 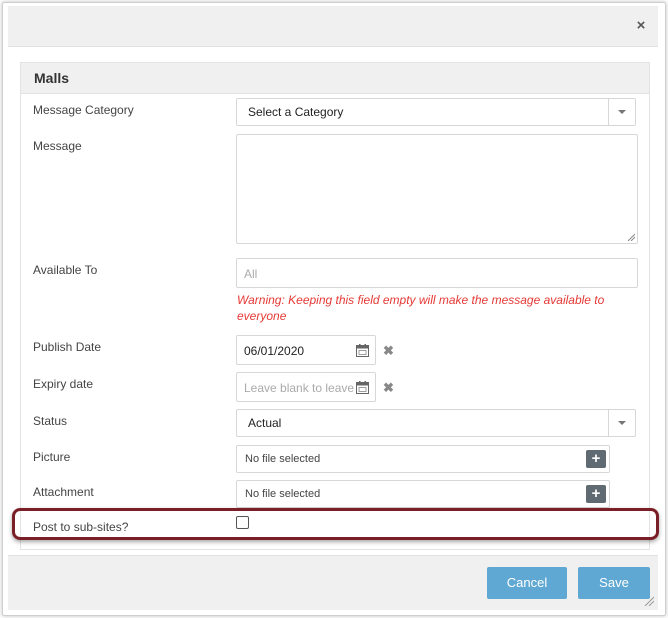 I want to click on message-category-label: Message Category, so click(x=83, y=110).